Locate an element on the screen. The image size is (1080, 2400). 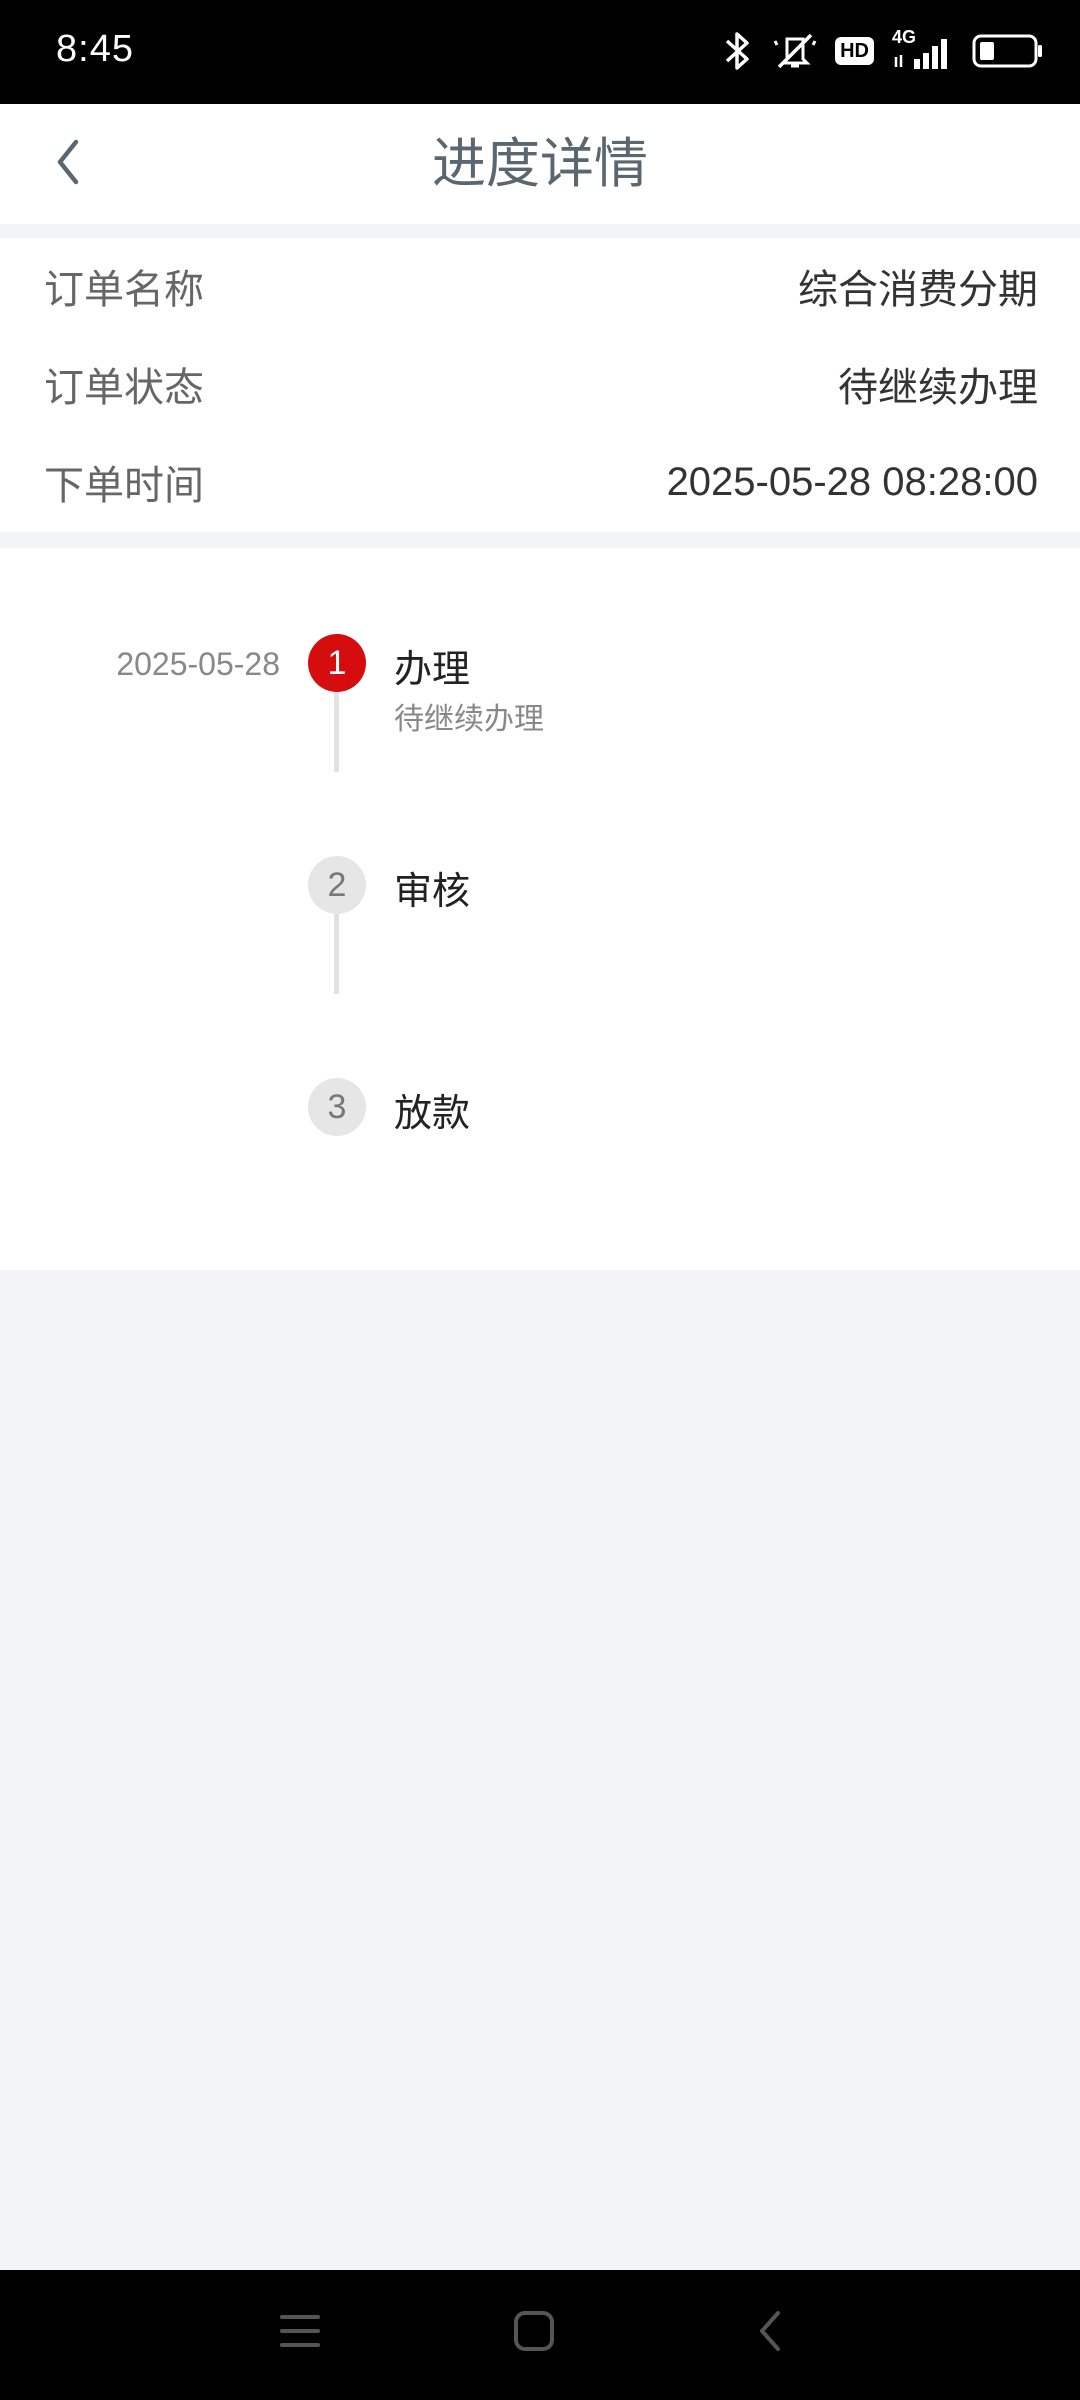
chevron-left-icon is located at coordinates (68, 164).